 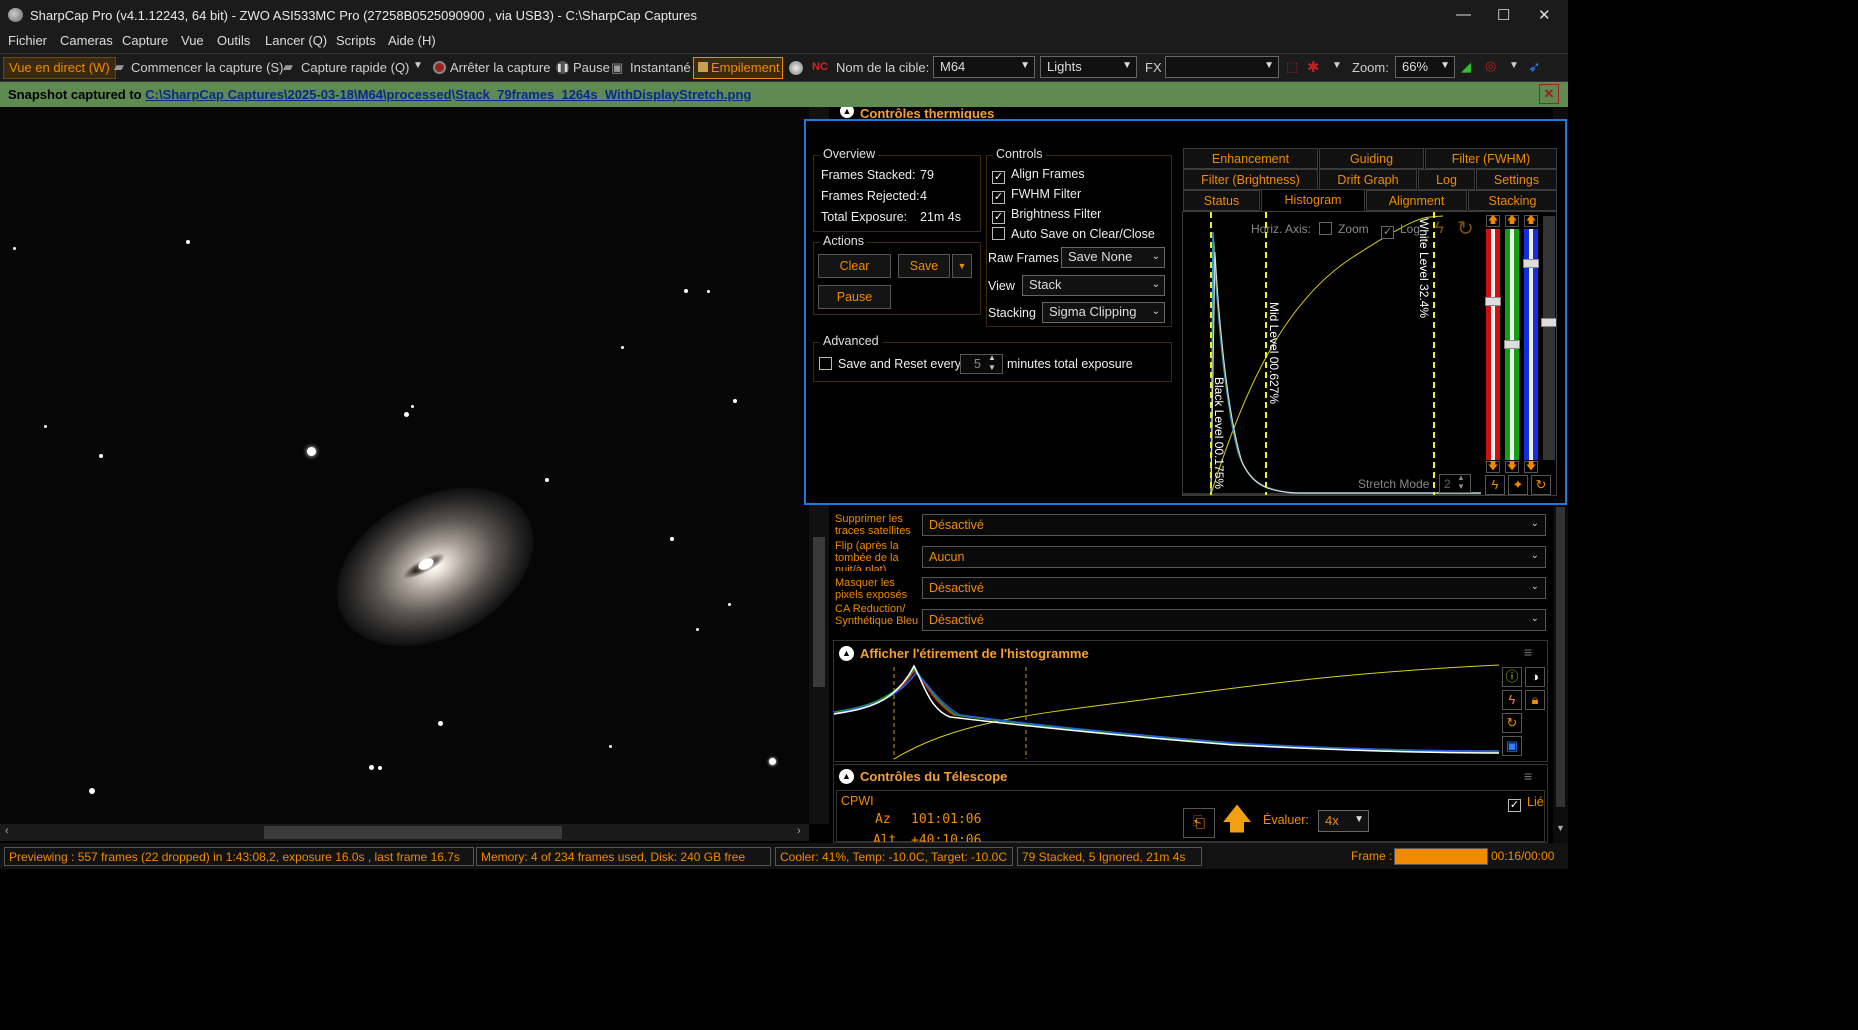 What do you see at coordinates (962, 266) in the screenshot?
I see `save-options-button: ▼` at bounding box center [962, 266].